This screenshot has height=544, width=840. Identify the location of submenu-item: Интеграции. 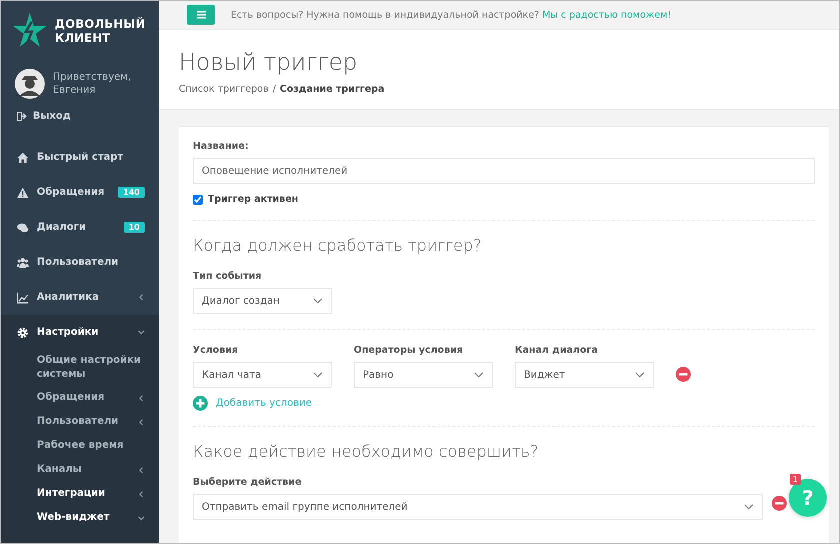
(80, 494).